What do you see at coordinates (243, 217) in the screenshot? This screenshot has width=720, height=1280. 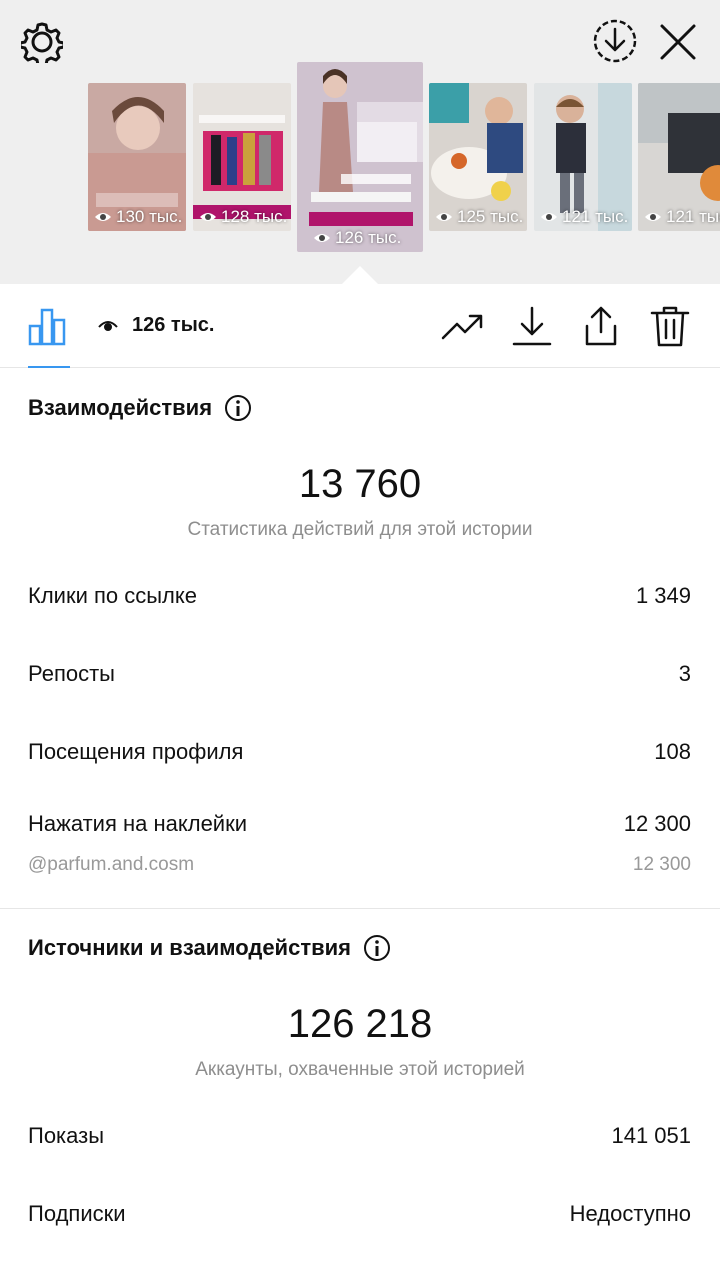 I see `view-count: 128 тыс.` at bounding box center [243, 217].